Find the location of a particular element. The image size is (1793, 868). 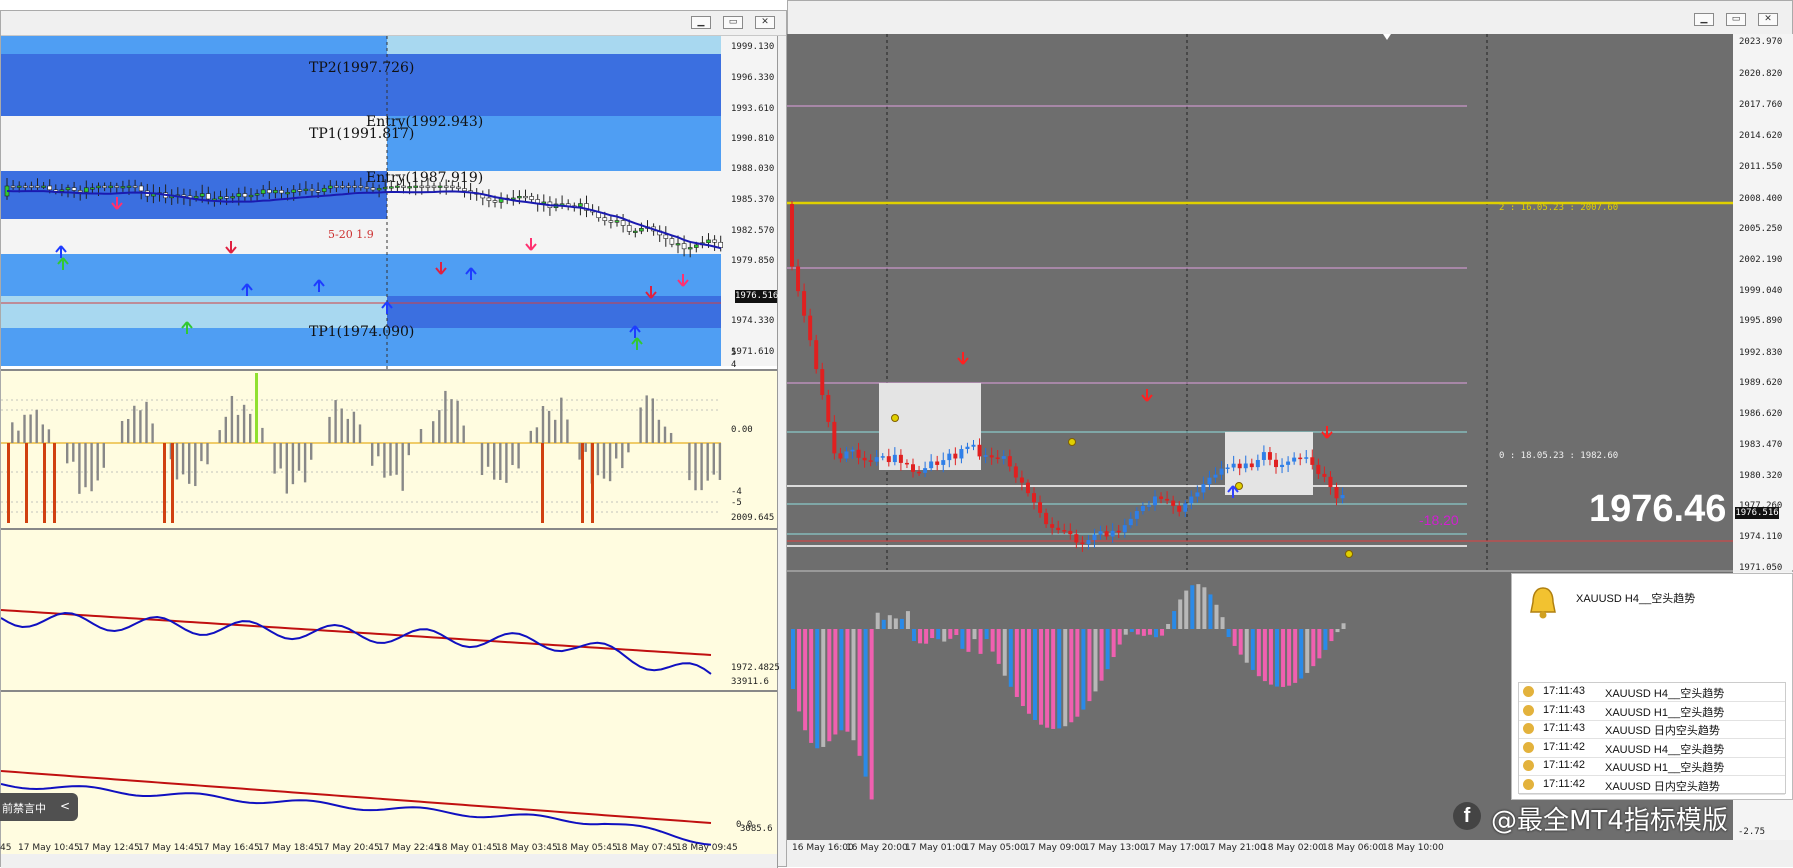

alert-row: 17:11:42 XAUUSD 日内空头趋势 is located at coordinates (1652, 785).